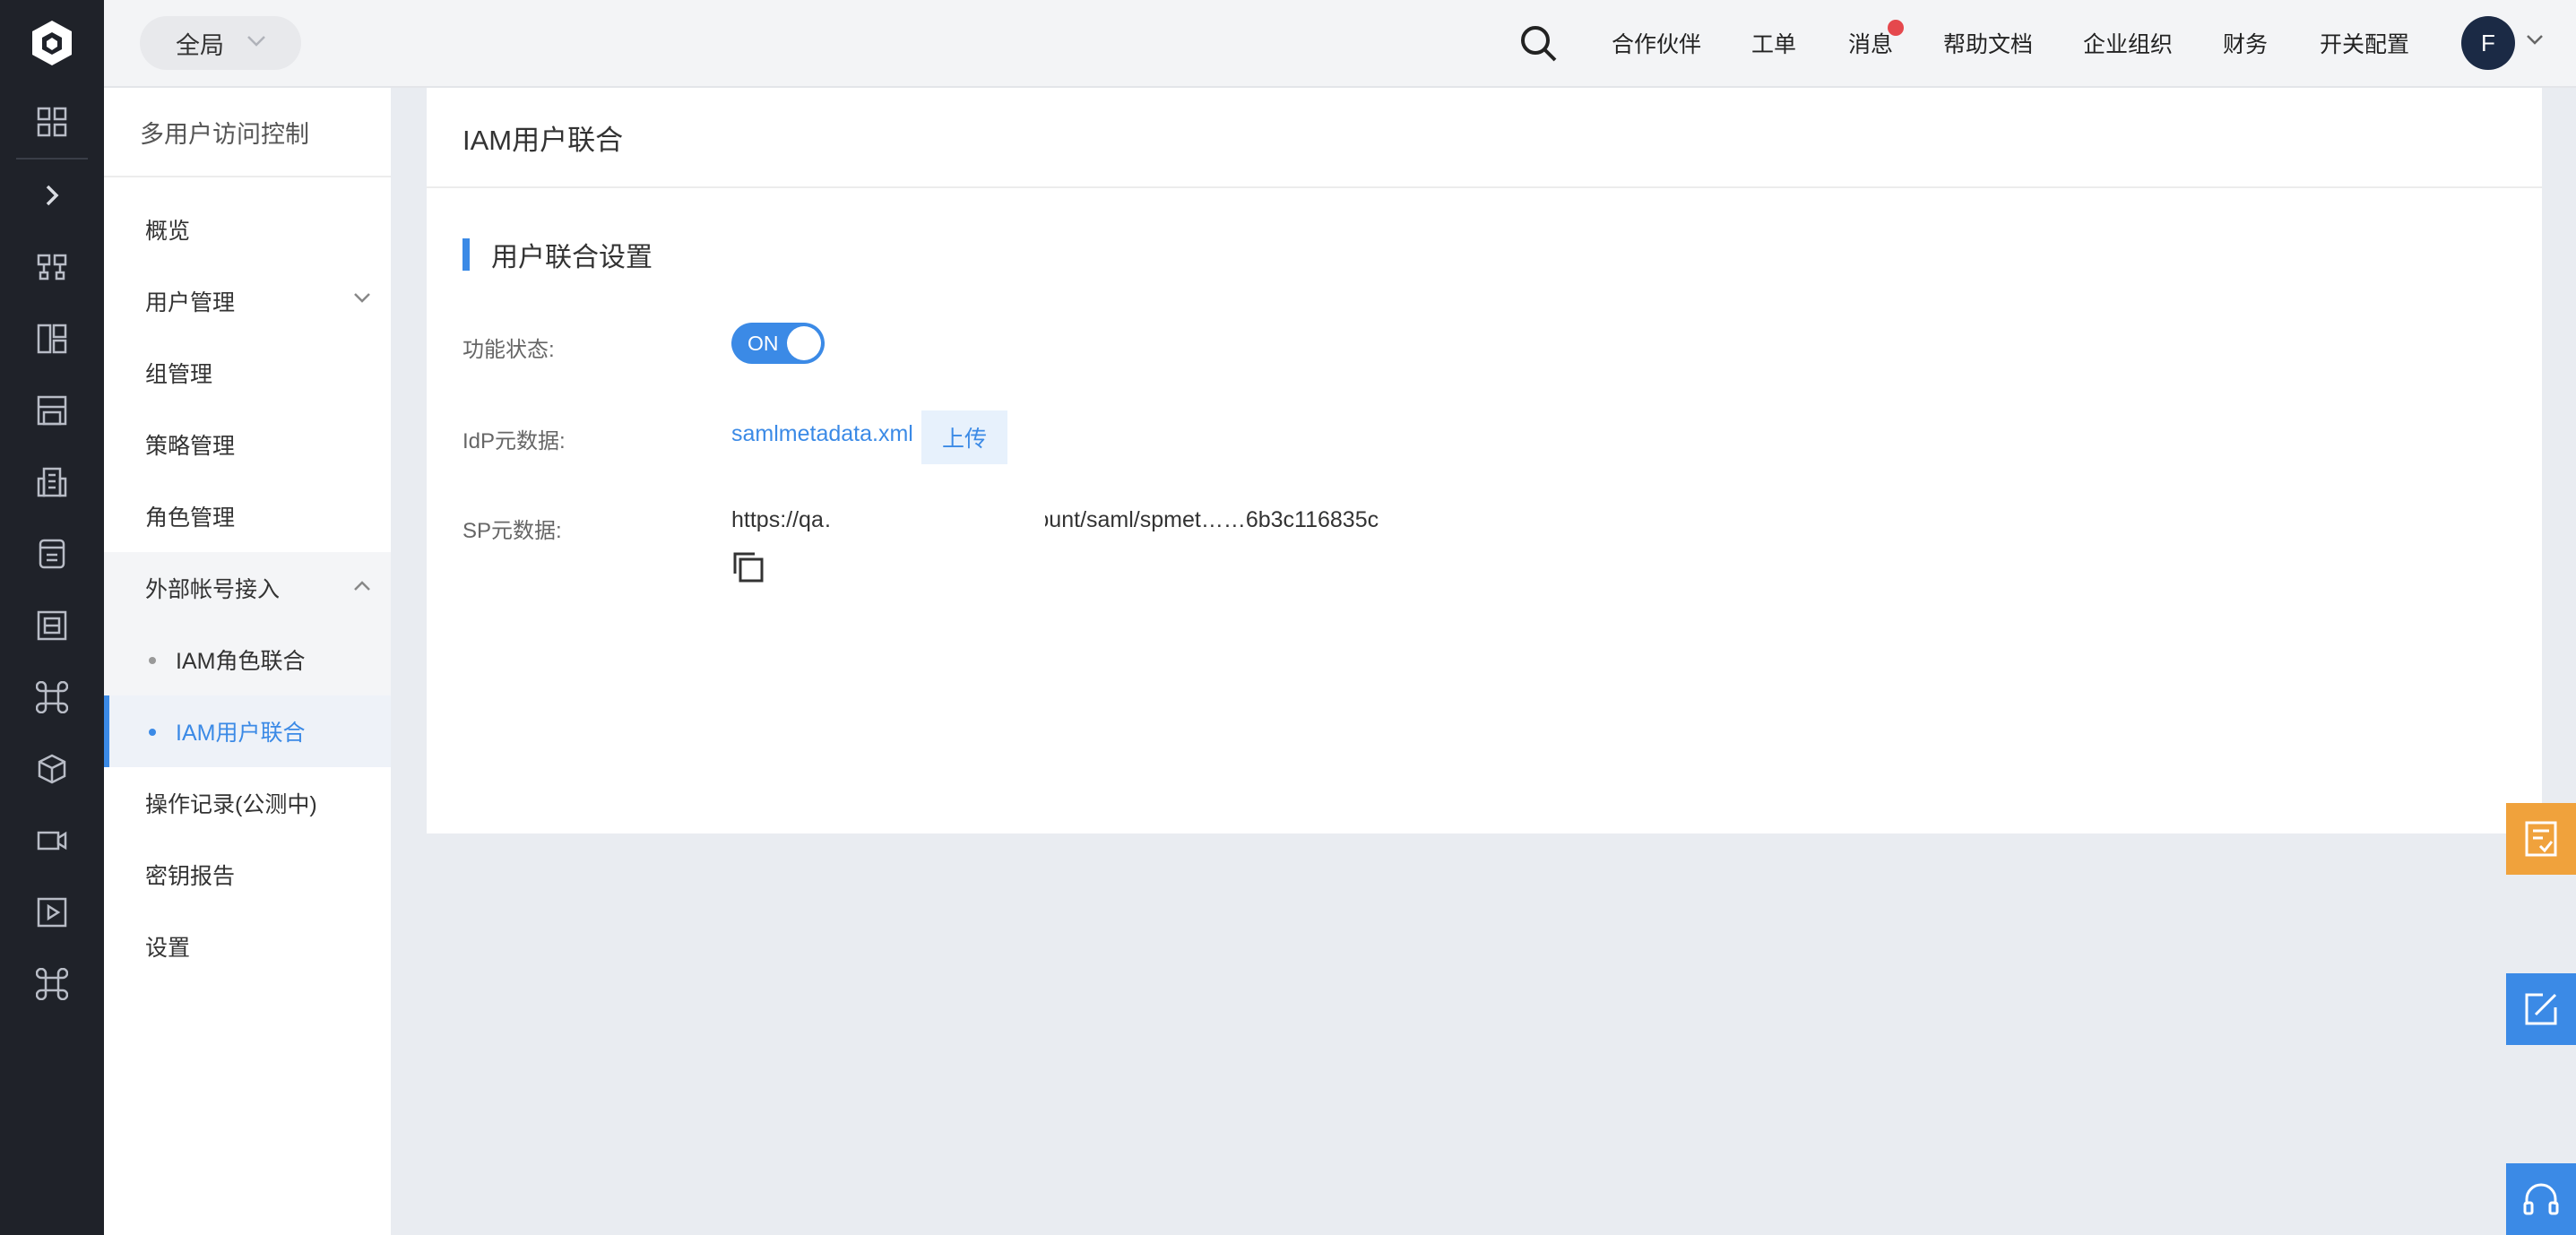 The height and width of the screenshot is (1235, 2576). What do you see at coordinates (804, 343) in the screenshot?
I see `toggle-knob` at bounding box center [804, 343].